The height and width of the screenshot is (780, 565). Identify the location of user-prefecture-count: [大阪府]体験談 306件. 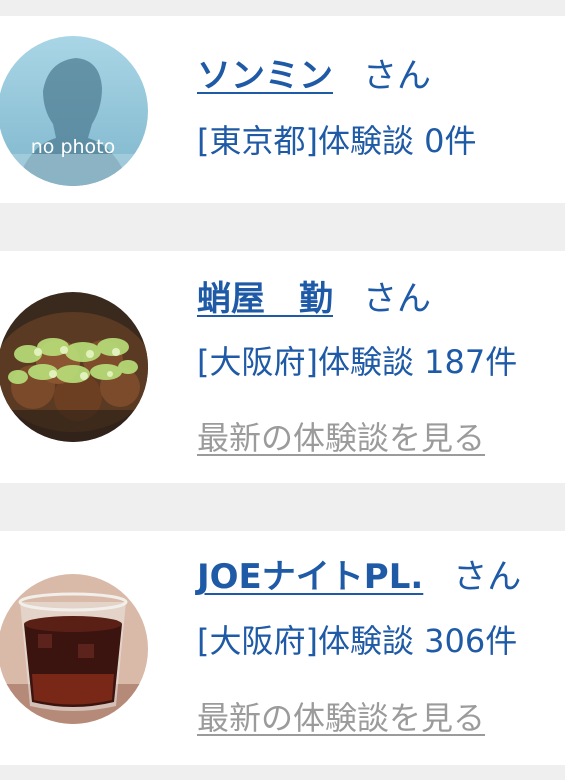
(357, 641).